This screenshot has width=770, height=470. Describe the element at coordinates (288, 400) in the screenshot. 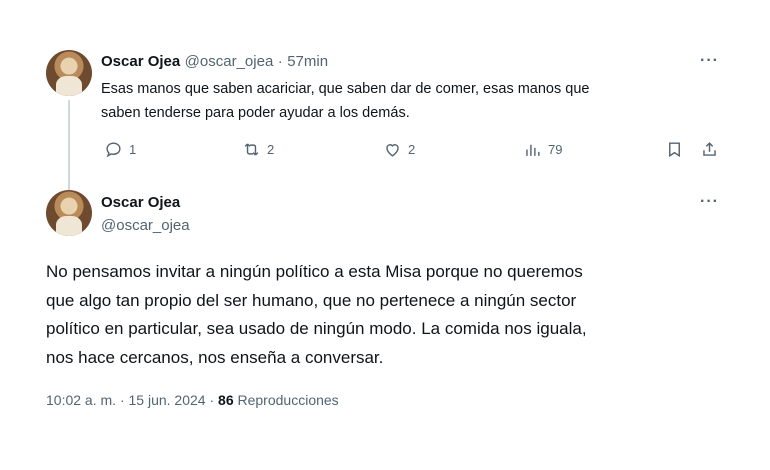

I see `views-label: Reproducciones` at that location.